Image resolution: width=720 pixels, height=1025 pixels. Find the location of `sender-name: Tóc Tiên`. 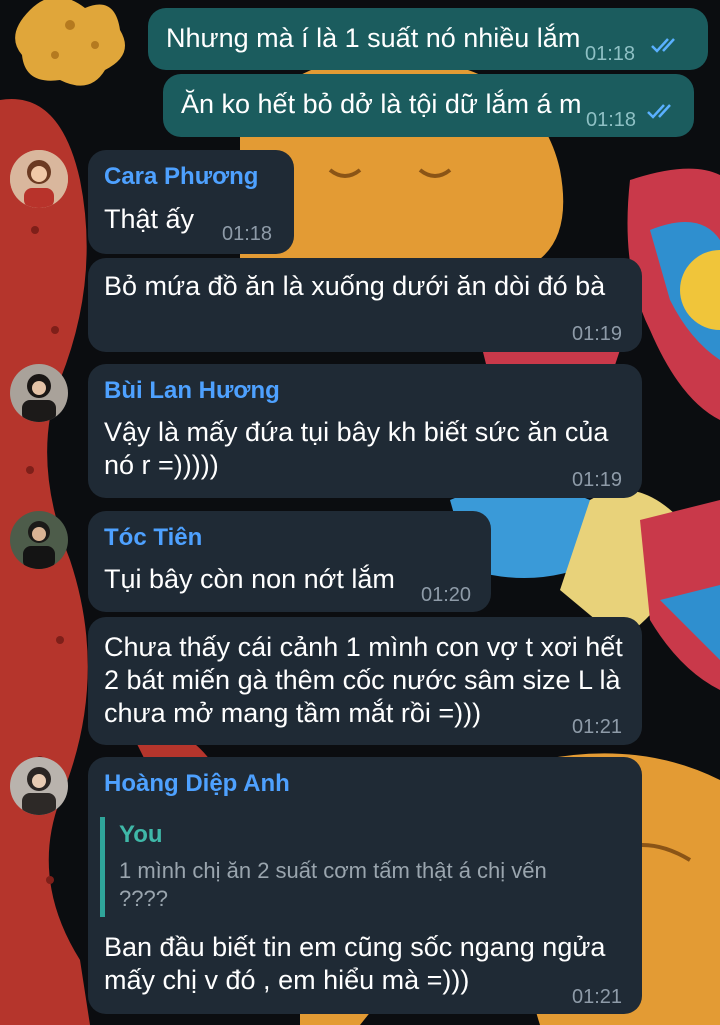

sender-name: Tóc Tiên is located at coordinates (153, 538).